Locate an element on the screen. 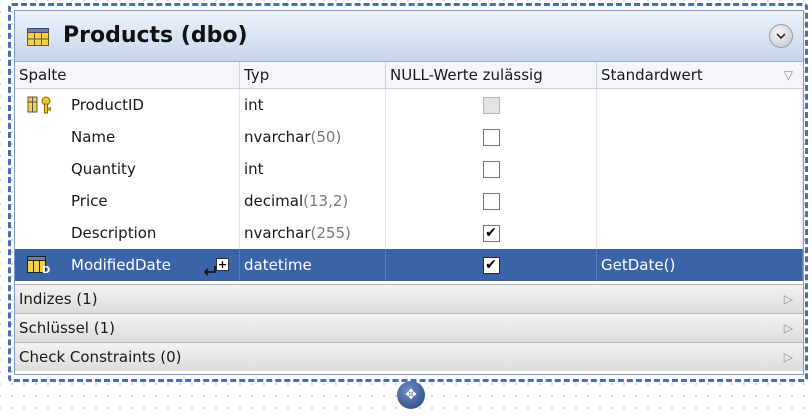 The width and height of the screenshot is (812, 416). column-type-cell: decimal(13,2) is located at coordinates (313, 201).